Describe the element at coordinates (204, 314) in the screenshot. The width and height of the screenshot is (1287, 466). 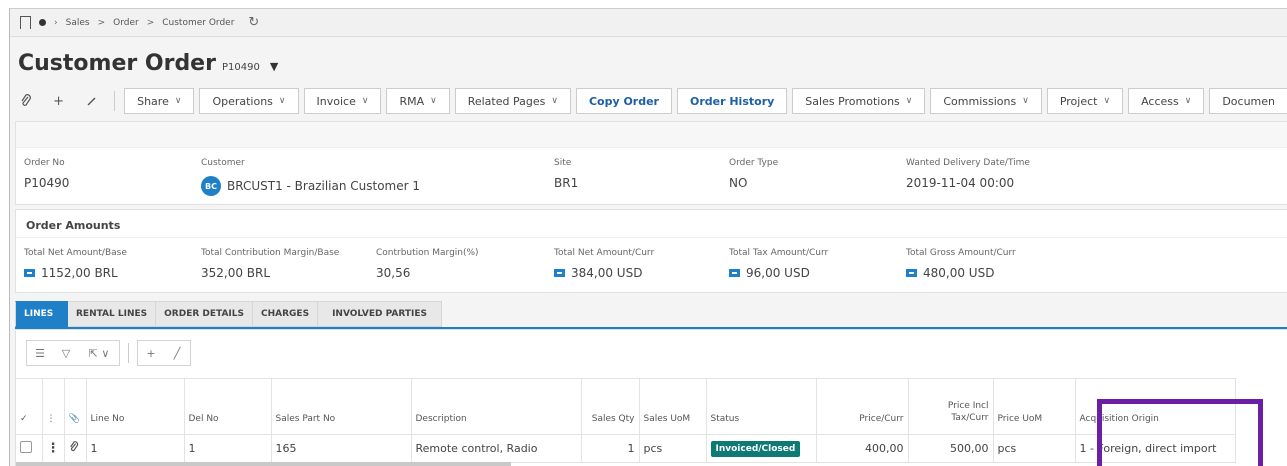
I see `tab-order-details: ORDER DETAILS` at that location.